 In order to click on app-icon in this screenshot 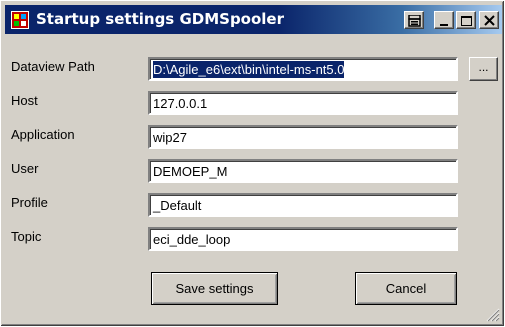, I will do `click(20, 20)`.